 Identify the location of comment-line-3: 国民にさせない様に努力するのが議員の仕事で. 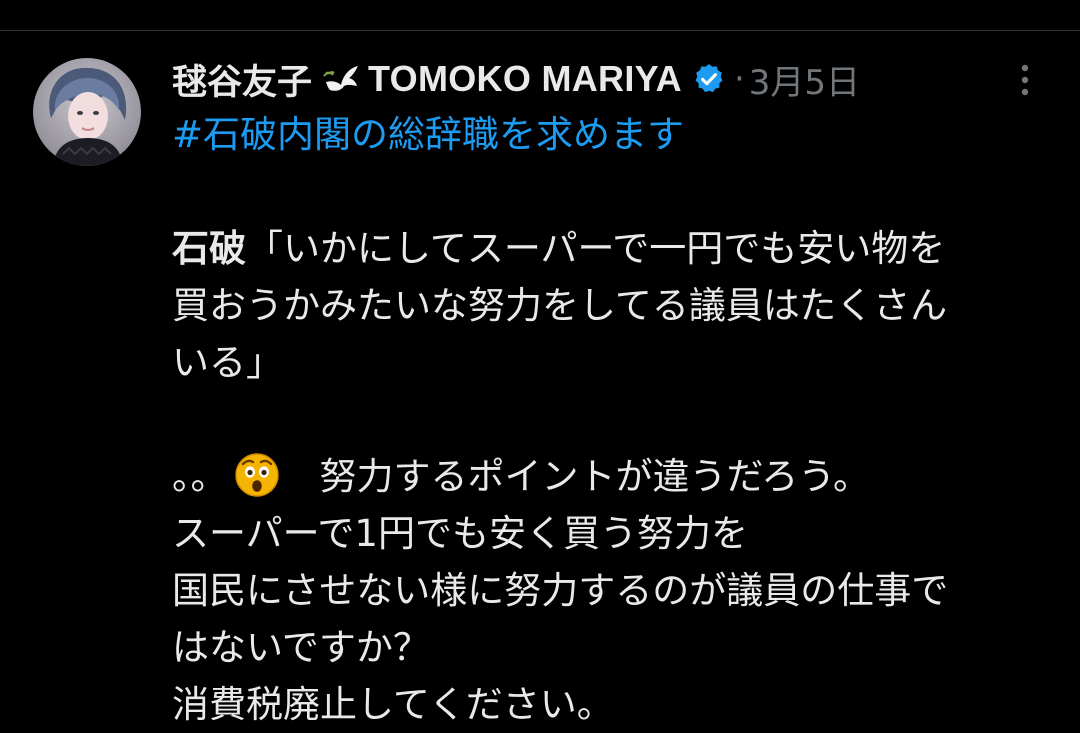
(560, 590).